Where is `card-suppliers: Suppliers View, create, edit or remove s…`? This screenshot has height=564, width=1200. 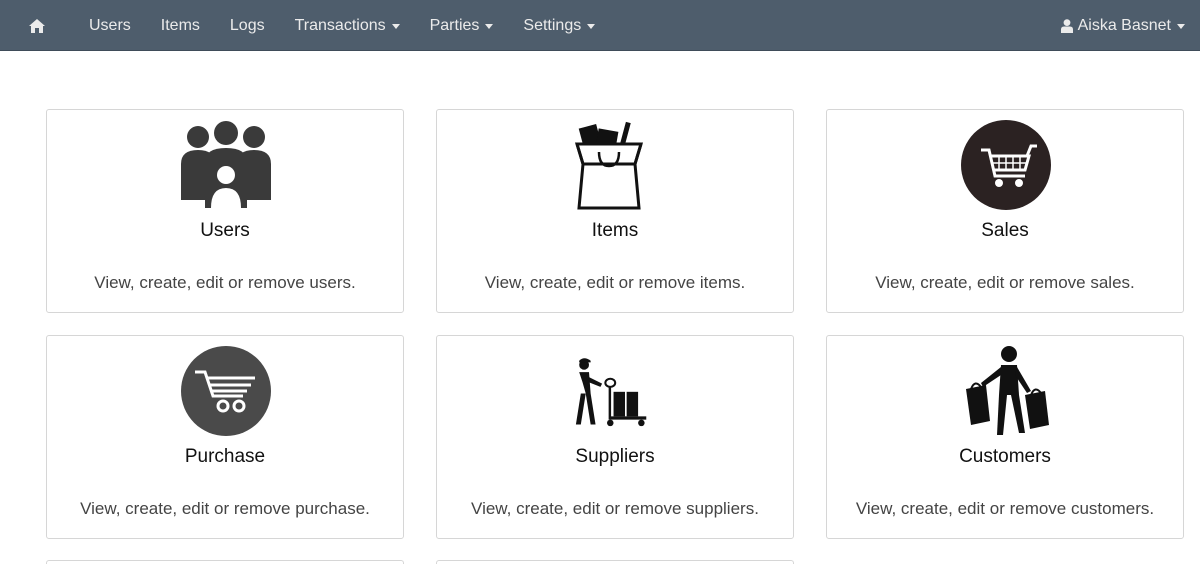
card-suppliers: Suppliers View, create, edit or remove s… is located at coordinates (615, 437).